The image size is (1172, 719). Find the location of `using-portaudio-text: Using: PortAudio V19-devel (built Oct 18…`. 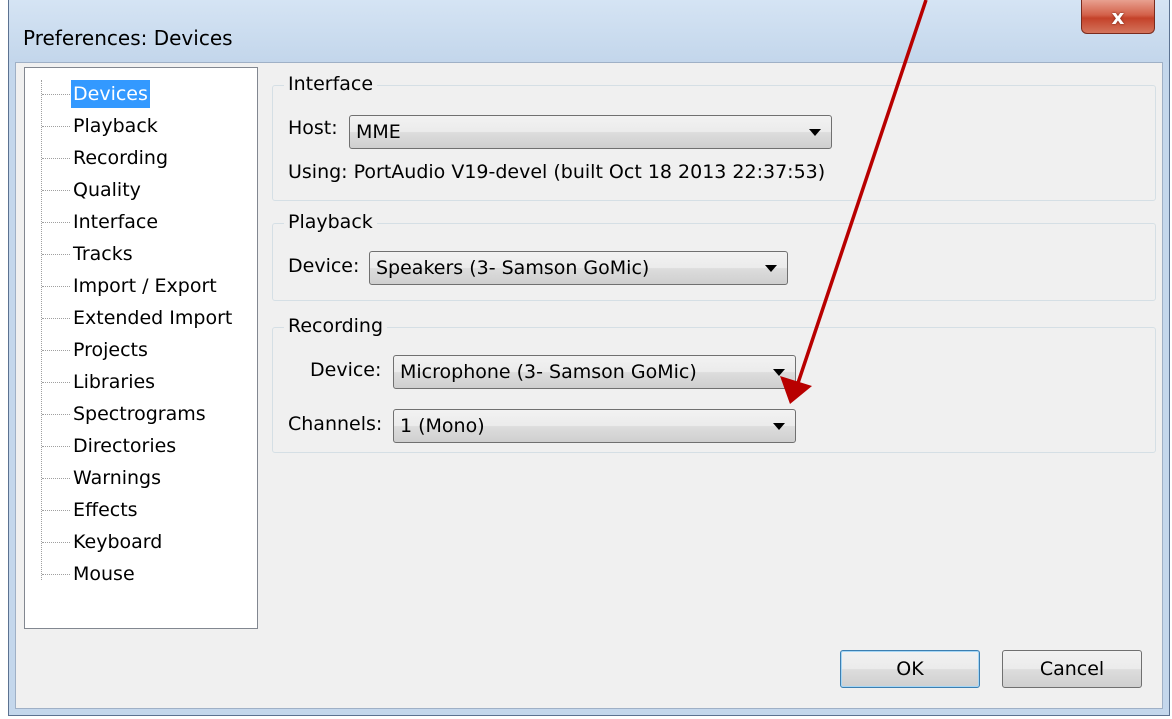

using-portaudio-text: Using: PortAudio V19-devel (built Oct 18… is located at coordinates (557, 172).